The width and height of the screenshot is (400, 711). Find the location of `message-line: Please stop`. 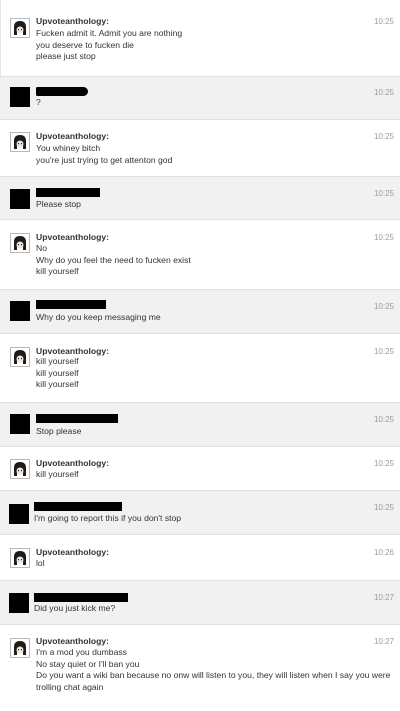

message-line: Please stop is located at coordinates (58, 204).